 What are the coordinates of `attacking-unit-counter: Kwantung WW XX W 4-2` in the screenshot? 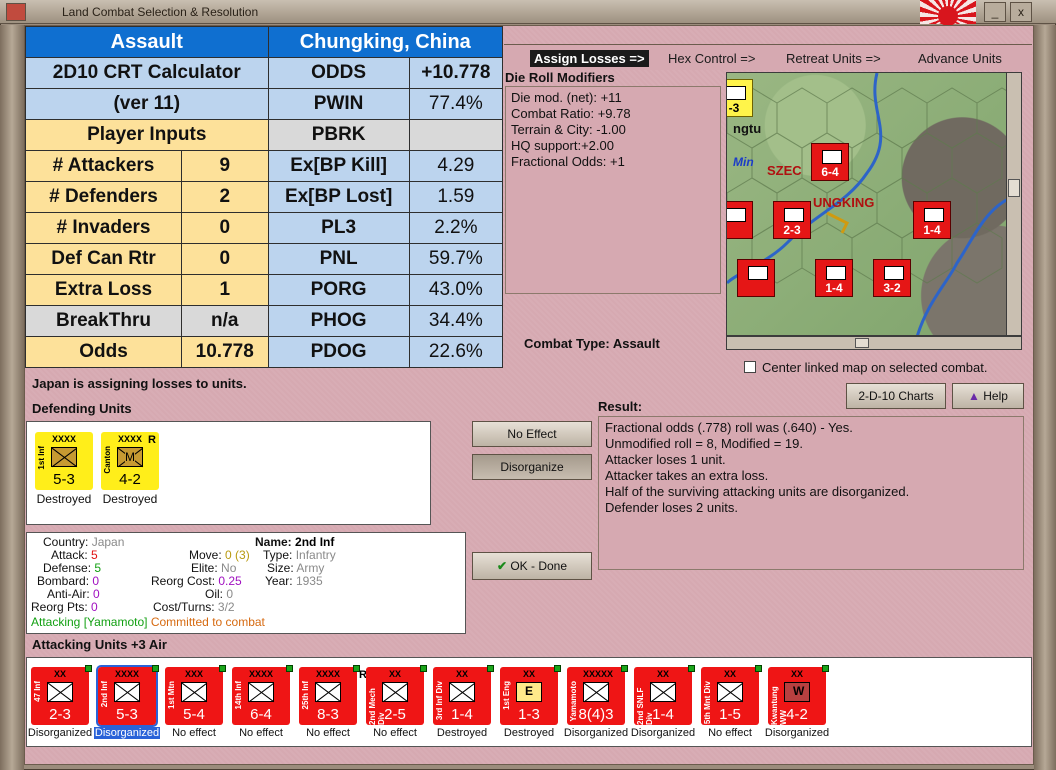 It's located at (798, 695).